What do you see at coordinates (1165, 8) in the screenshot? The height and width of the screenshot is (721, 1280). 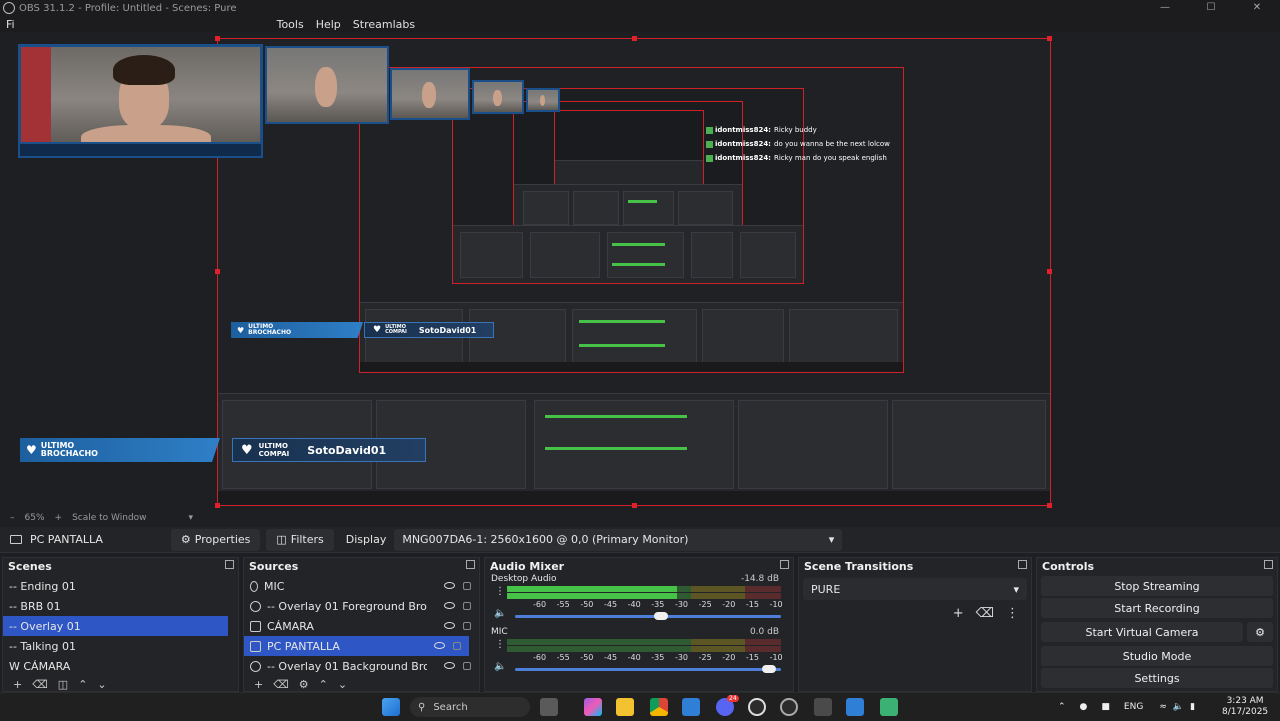 I see `minimize-button: —` at bounding box center [1165, 8].